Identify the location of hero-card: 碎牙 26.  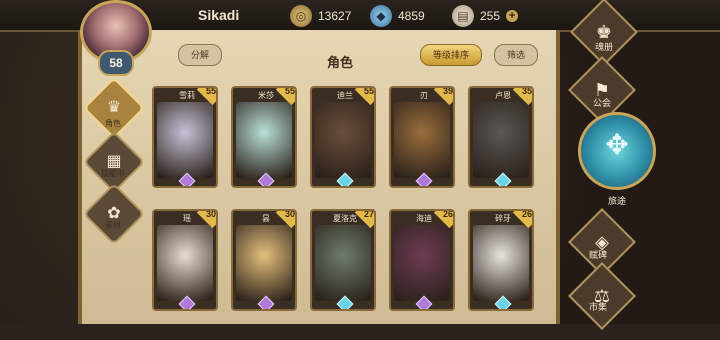
(501, 260).